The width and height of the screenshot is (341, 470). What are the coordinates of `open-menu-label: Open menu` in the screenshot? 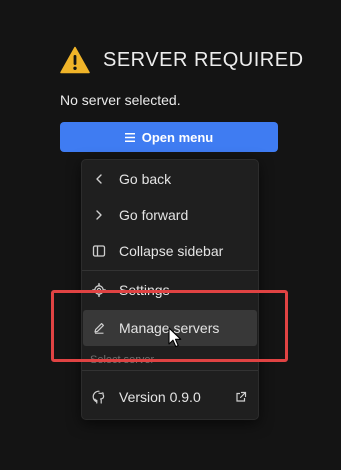 It's located at (177, 137).